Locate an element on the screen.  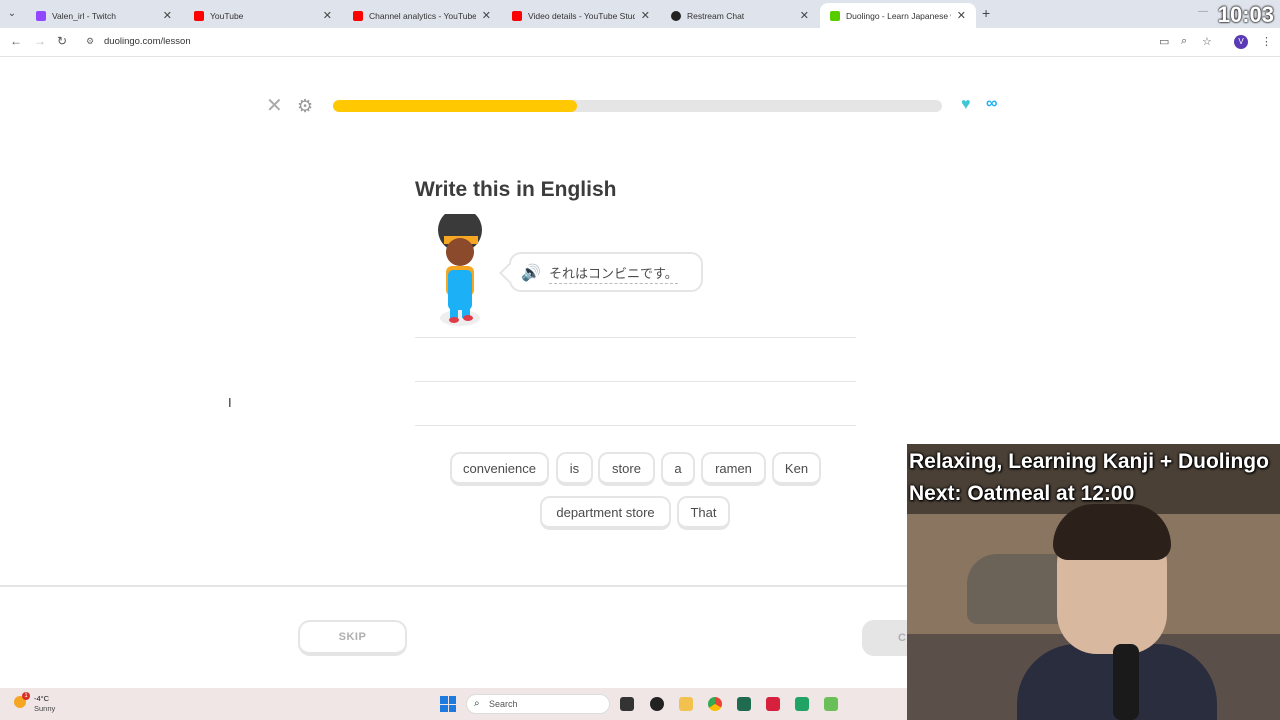
tab-twitch: Valen_irl - Twitch ✕ is located at coordinates (104, 15).